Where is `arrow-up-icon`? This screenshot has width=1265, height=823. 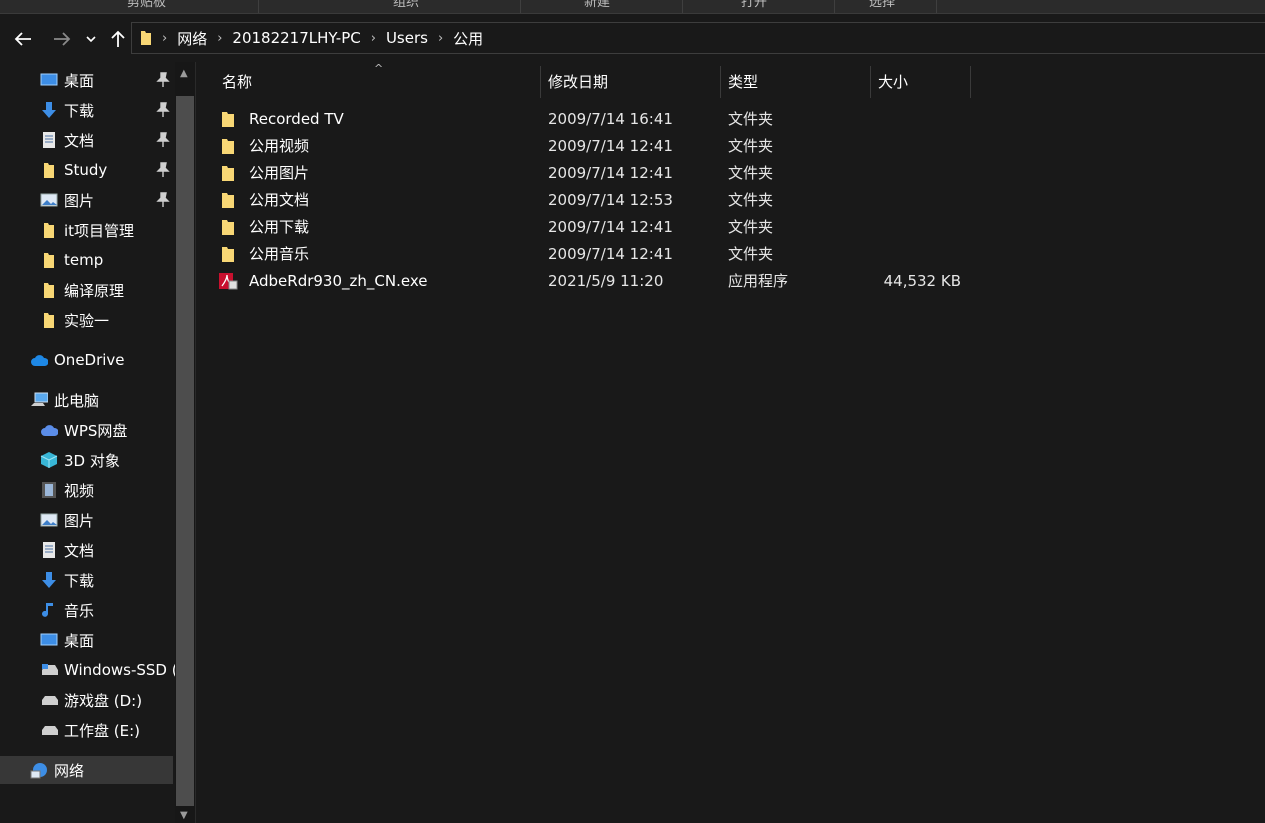
arrow-up-icon is located at coordinates (118, 38).